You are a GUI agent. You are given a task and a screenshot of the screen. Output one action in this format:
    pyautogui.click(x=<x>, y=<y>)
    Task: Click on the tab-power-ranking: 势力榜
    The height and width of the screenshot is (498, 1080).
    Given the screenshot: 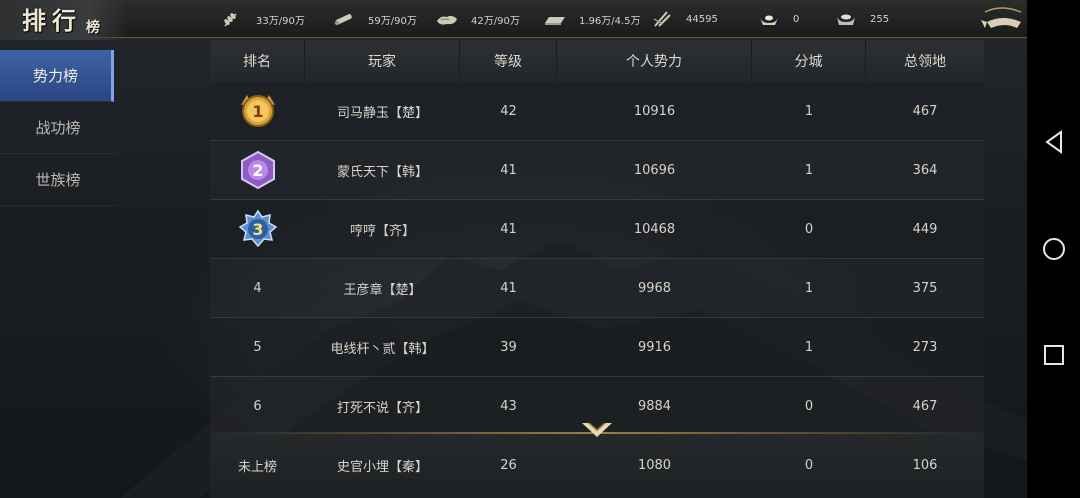 What is the action you would take?
    pyautogui.click(x=57, y=76)
    